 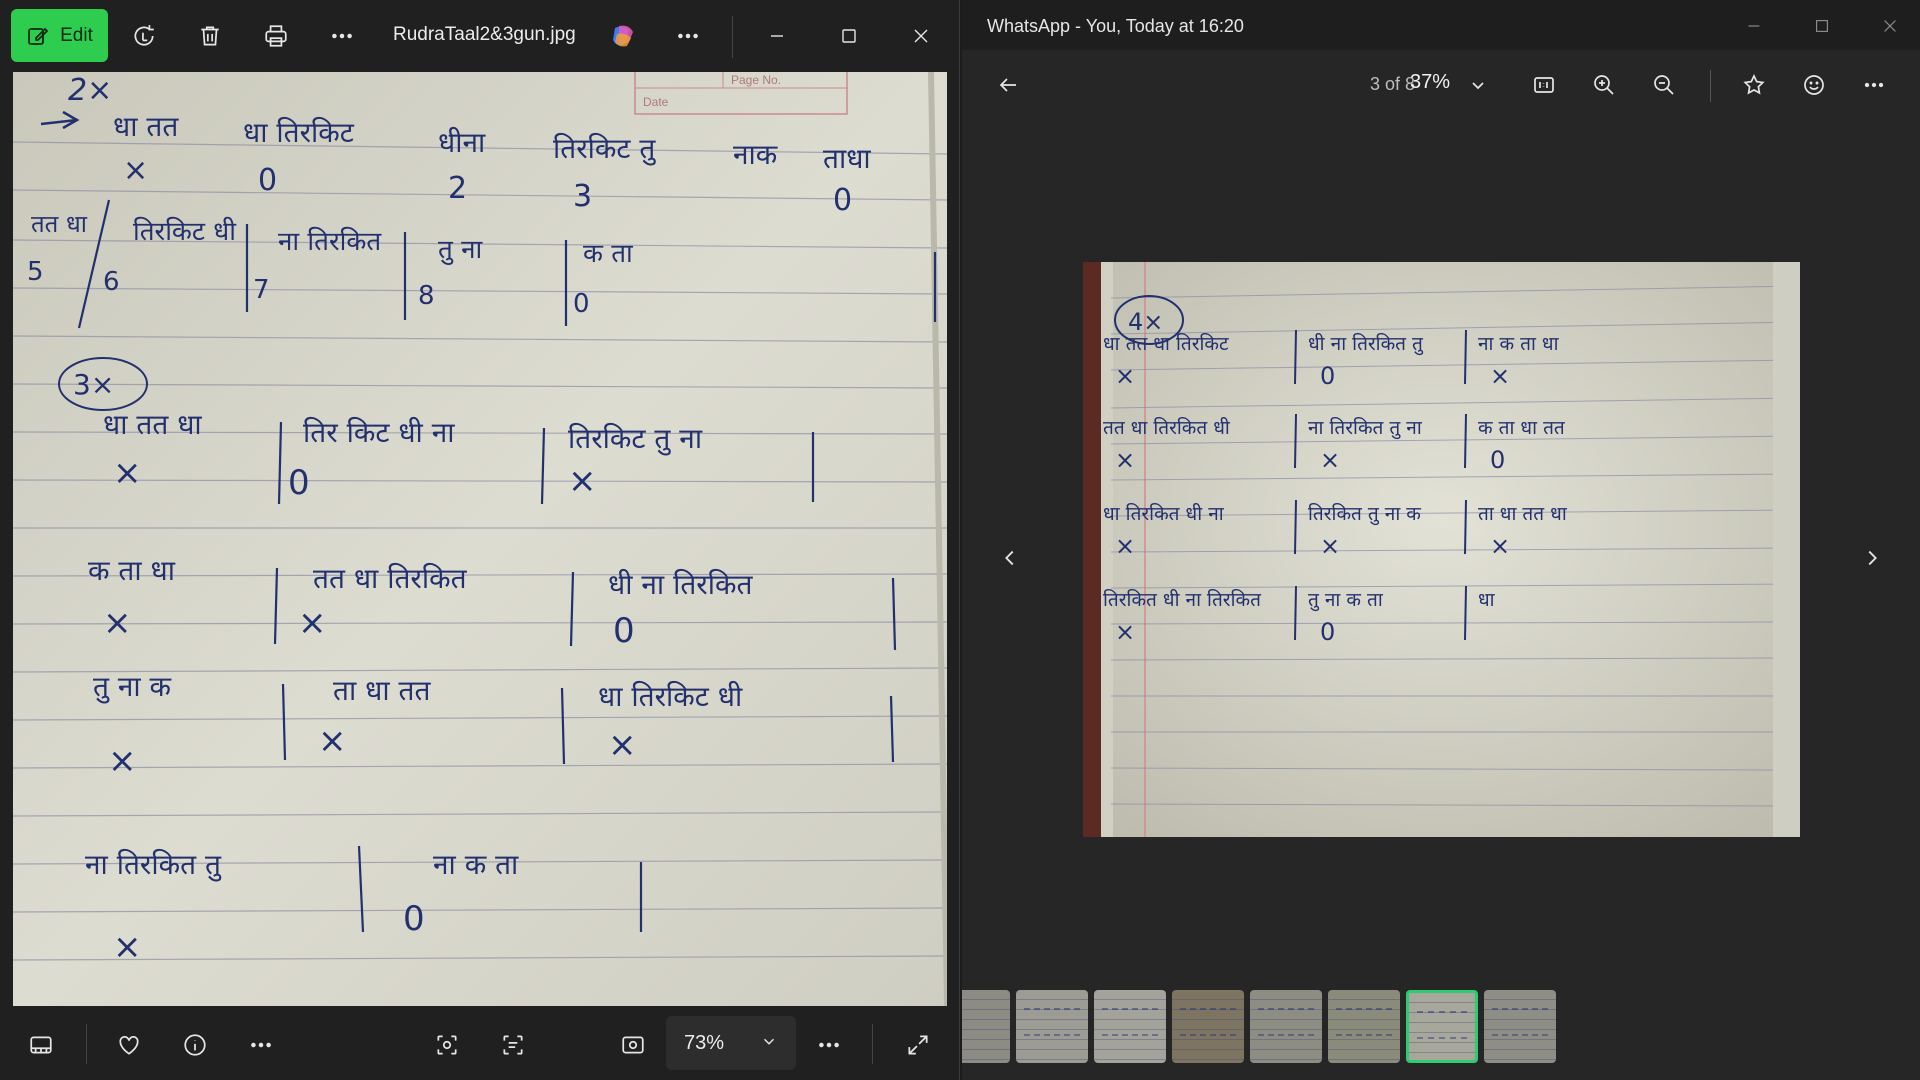 I want to click on fullscreen-icon, so click(x=918, y=1045).